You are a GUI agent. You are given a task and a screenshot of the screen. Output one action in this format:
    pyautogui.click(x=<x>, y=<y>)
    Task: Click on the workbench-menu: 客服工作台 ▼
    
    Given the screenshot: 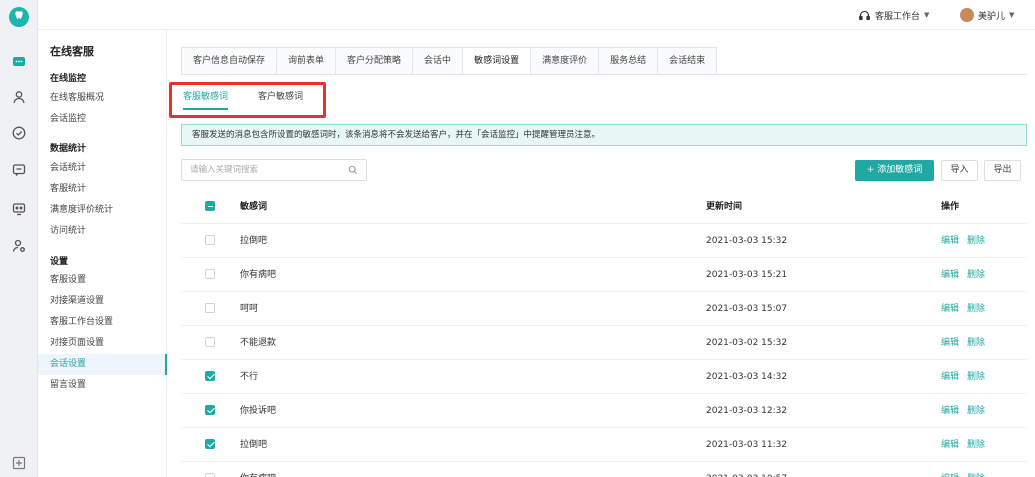 What is the action you would take?
    pyautogui.click(x=893, y=15)
    